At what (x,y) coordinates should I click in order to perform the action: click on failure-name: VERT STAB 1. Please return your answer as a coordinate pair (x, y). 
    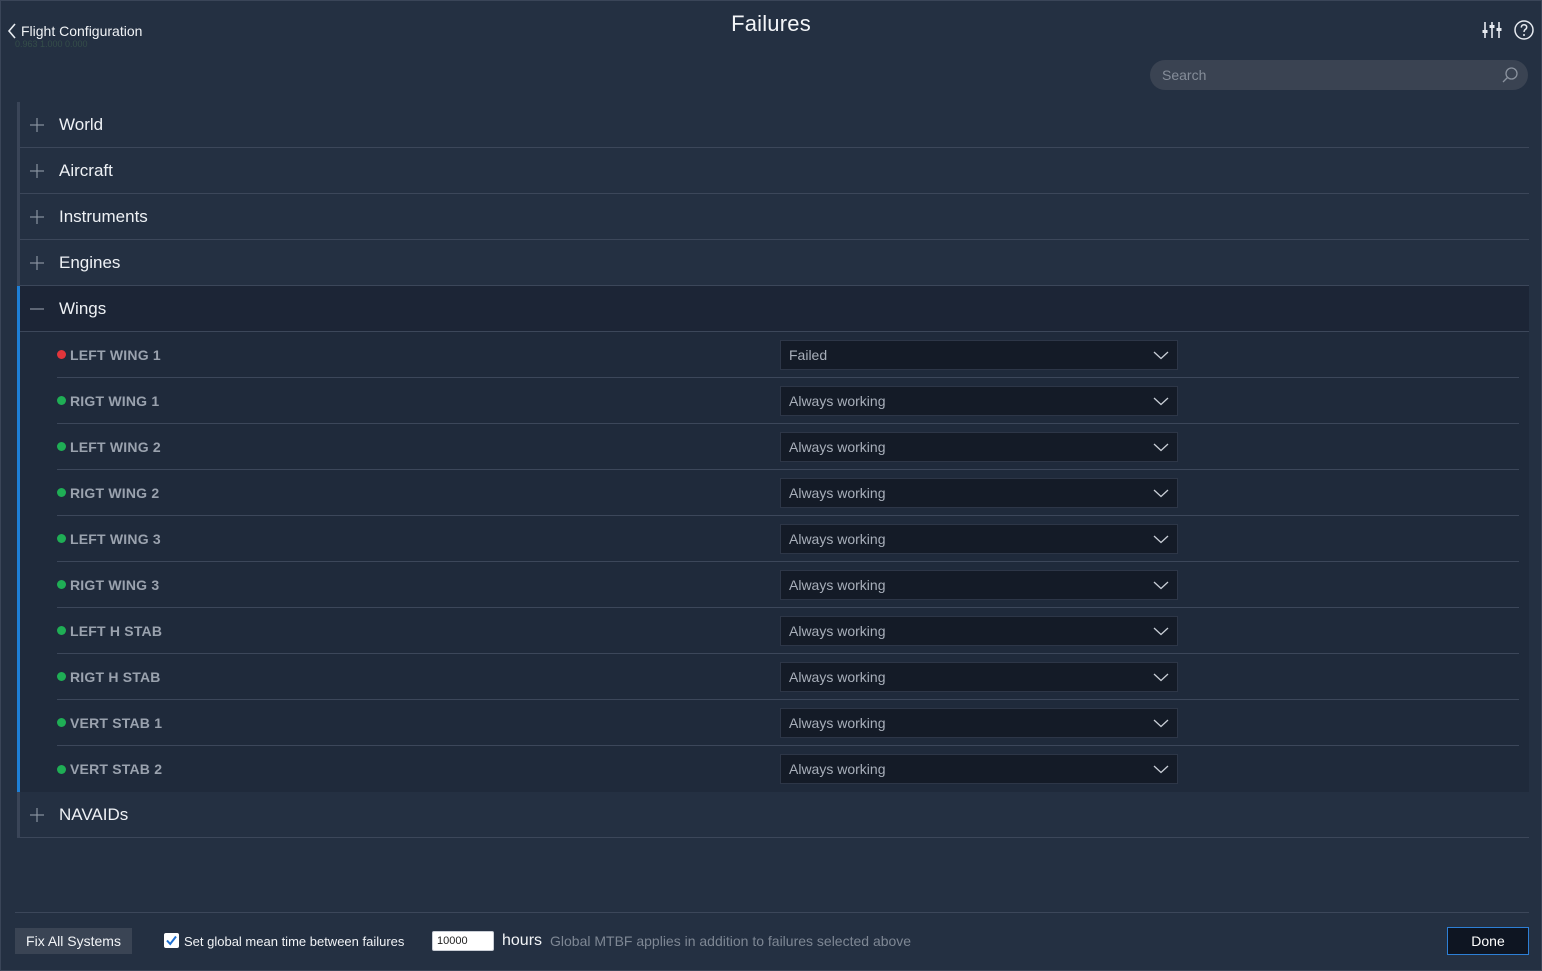
    Looking at the image, I should click on (116, 722).